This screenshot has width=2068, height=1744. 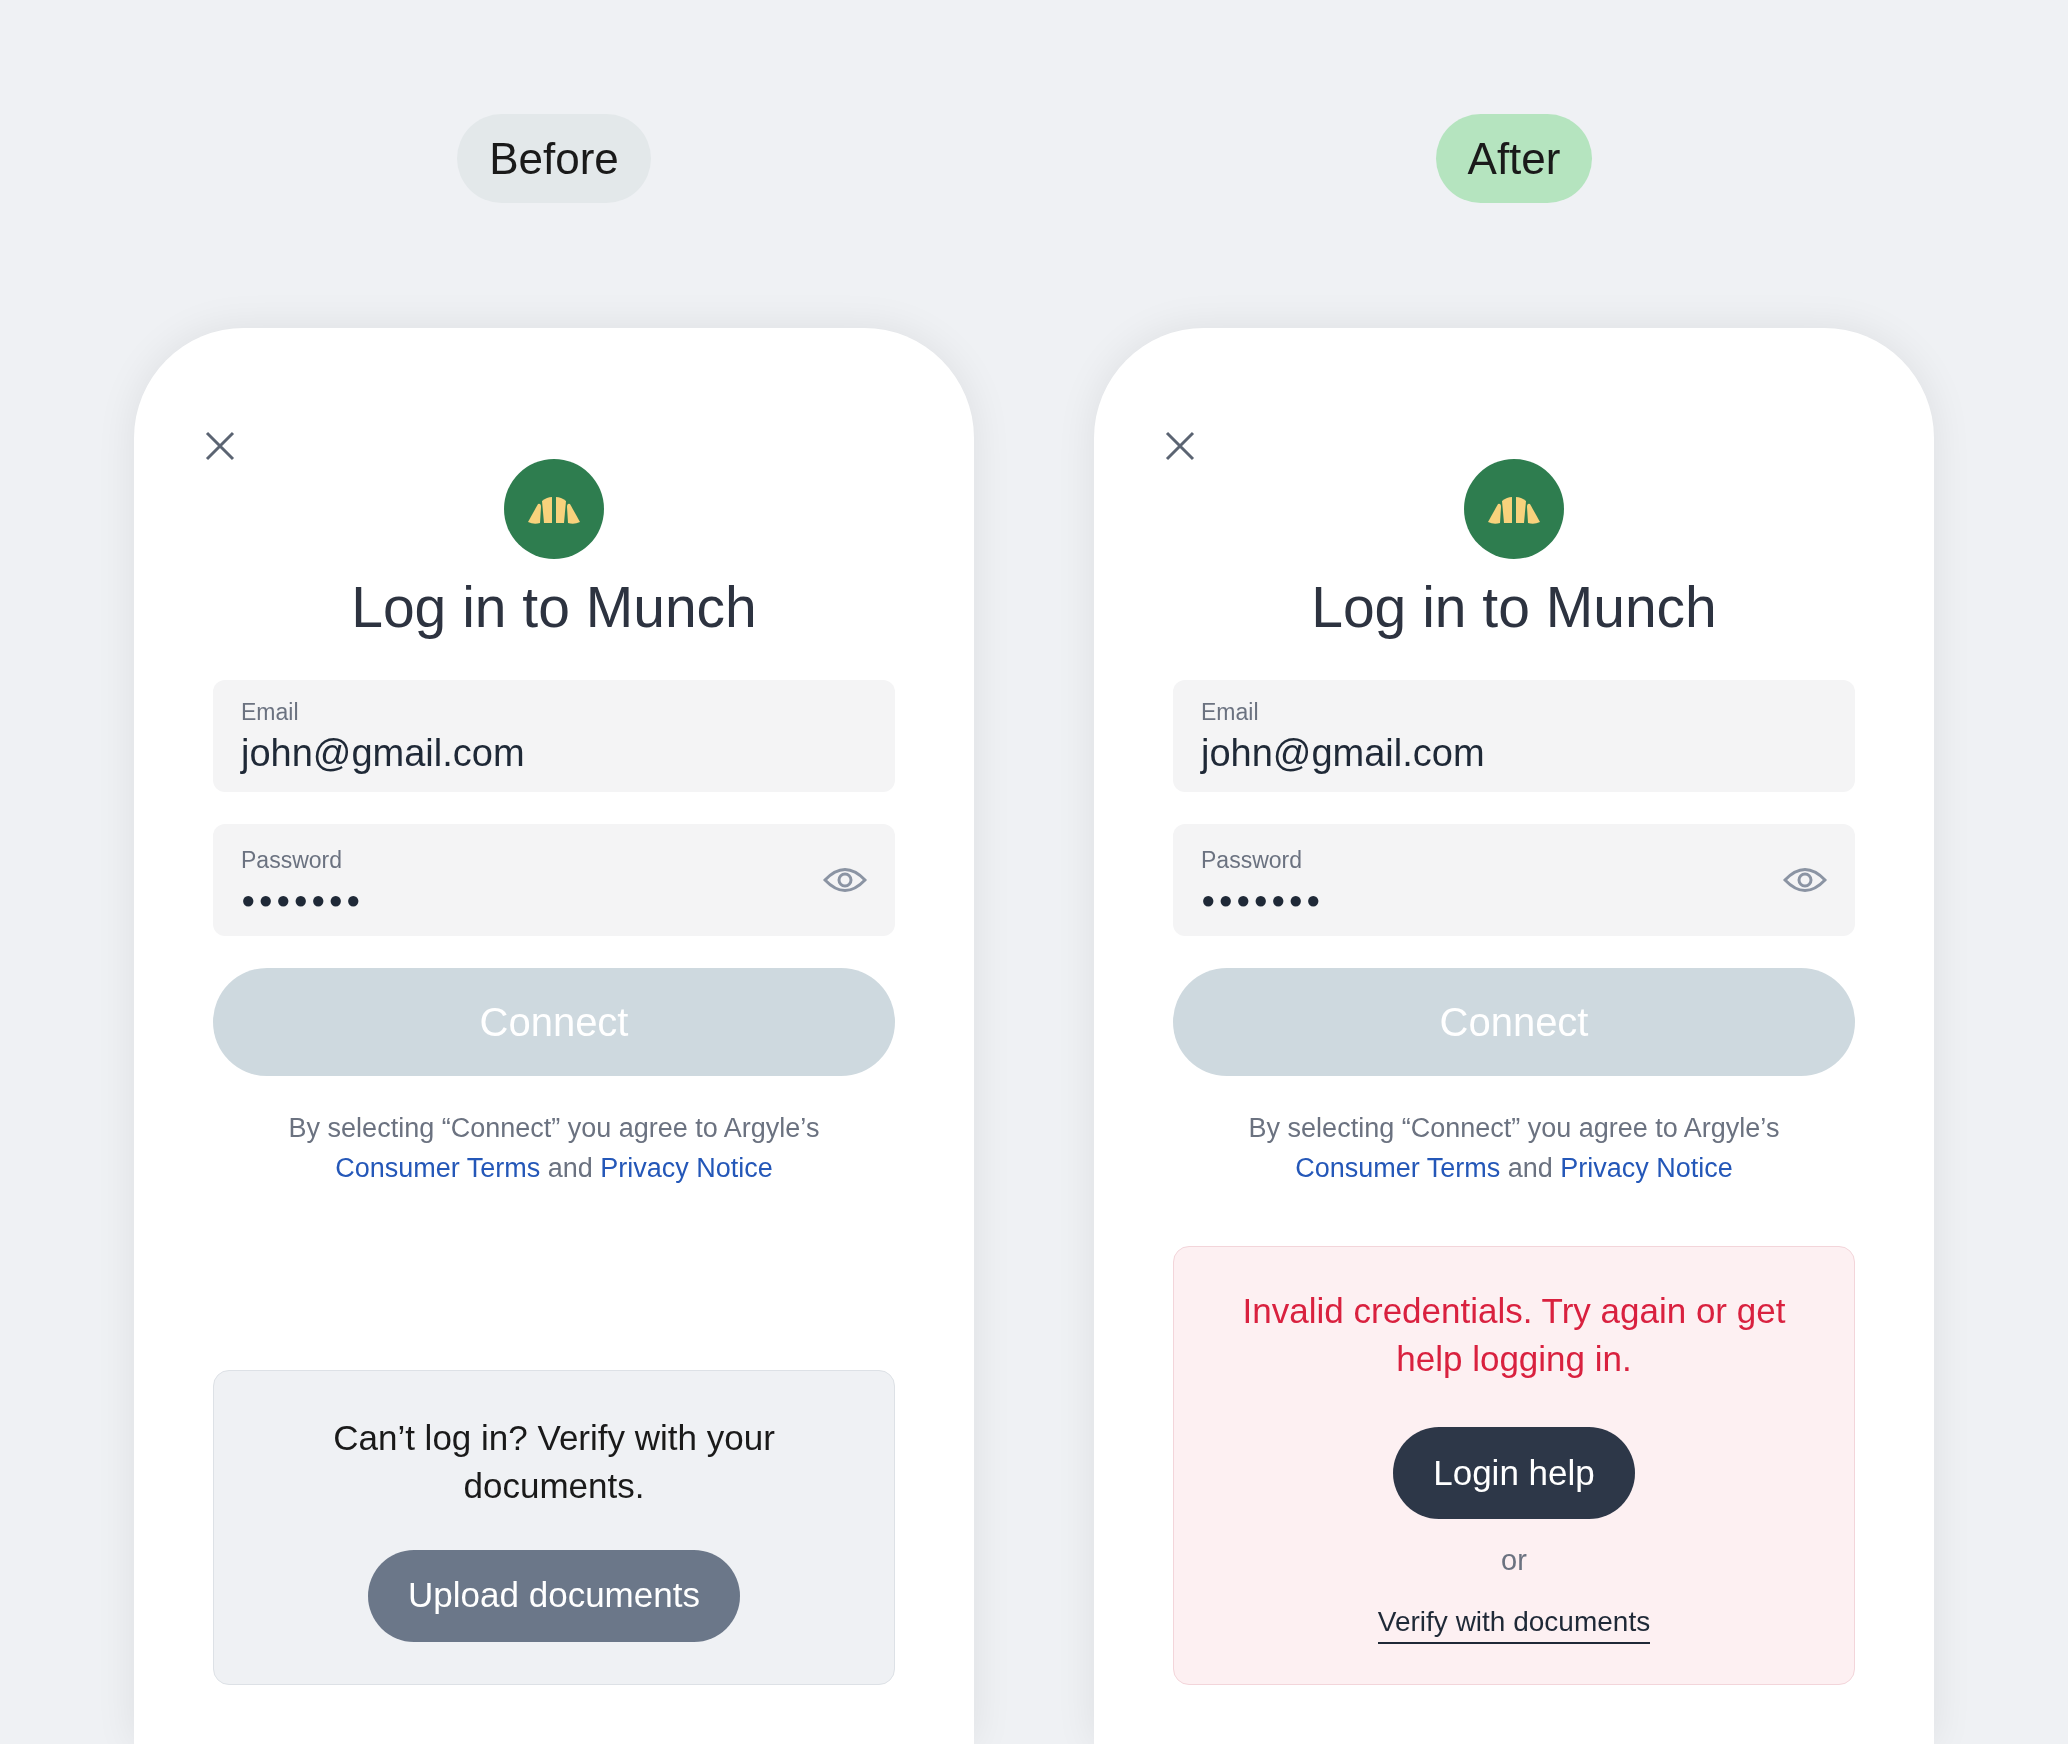 I want to click on upload-documents-button: Upload documents, so click(x=554, y=1595).